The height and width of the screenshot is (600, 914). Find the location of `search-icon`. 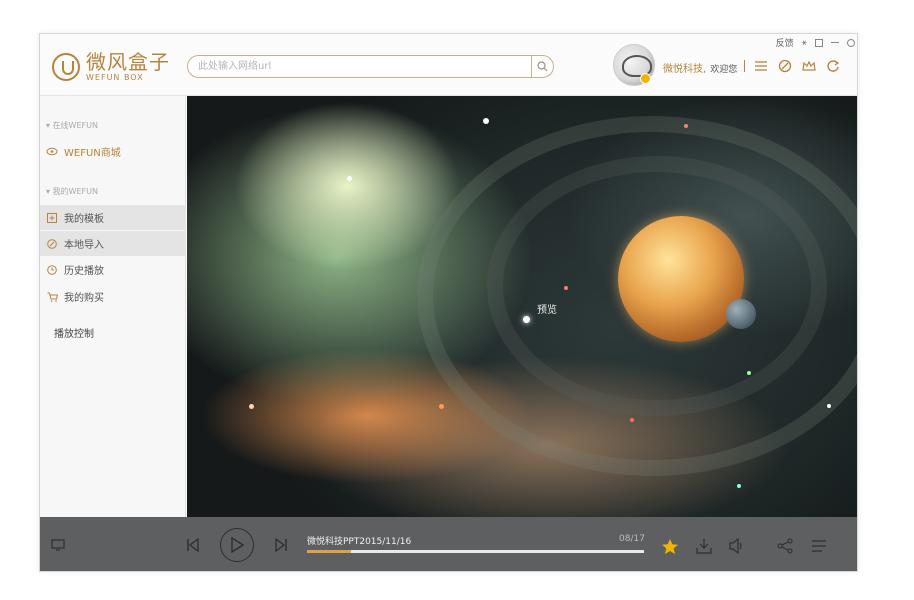

search-icon is located at coordinates (542, 66).